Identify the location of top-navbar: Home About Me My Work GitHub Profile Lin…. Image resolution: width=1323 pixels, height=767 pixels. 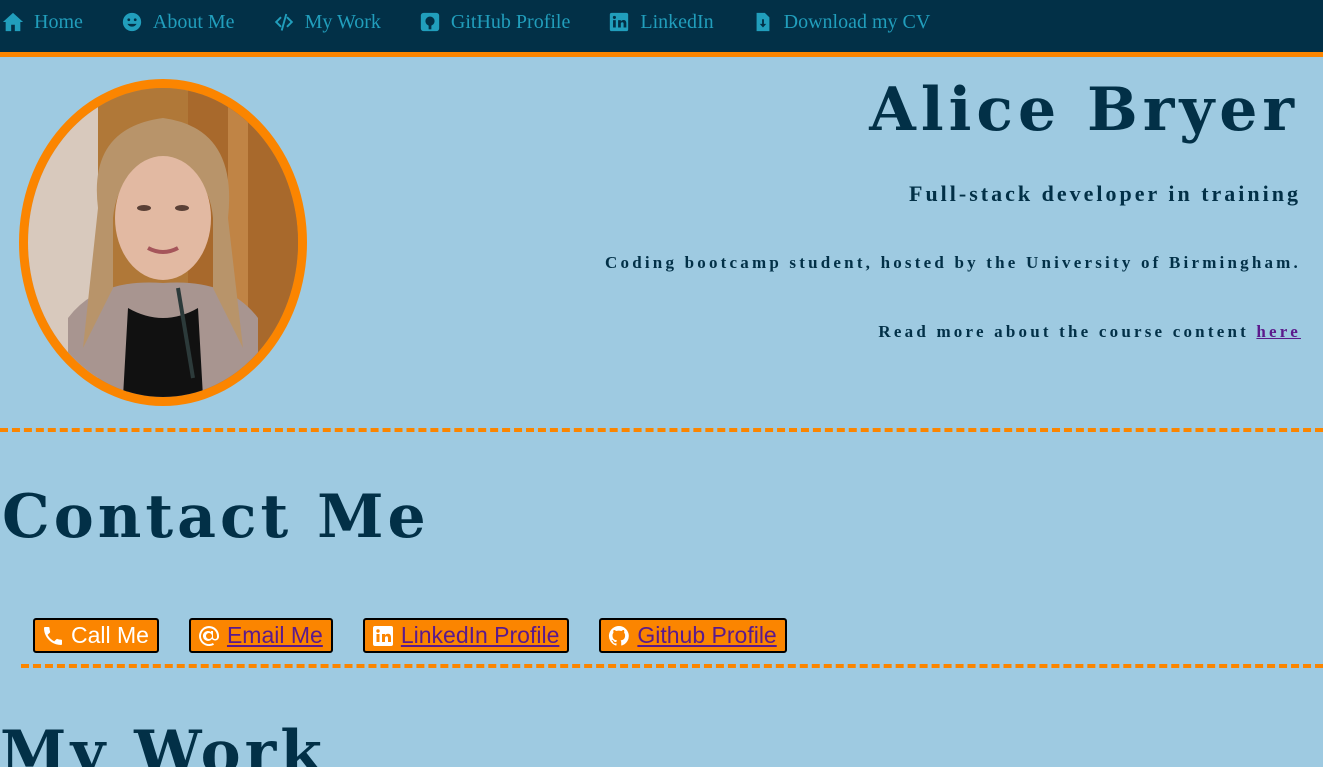
(661, 28).